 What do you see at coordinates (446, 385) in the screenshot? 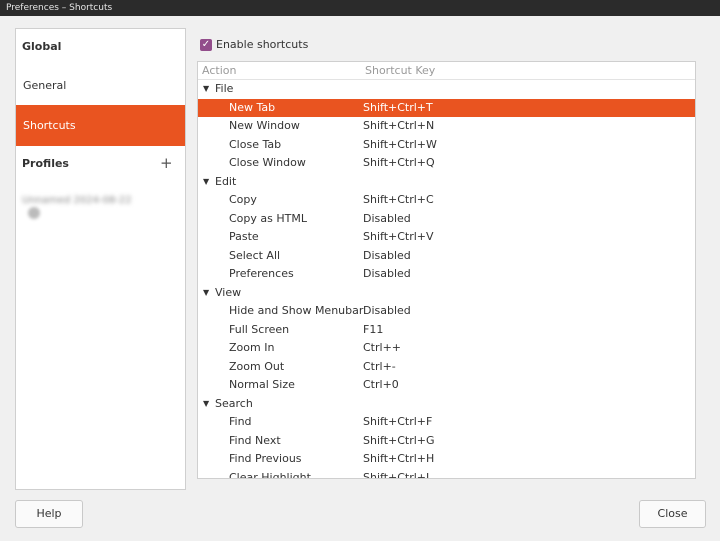
I see `shortcut-row: Normal Size Ctrl+0` at bounding box center [446, 385].